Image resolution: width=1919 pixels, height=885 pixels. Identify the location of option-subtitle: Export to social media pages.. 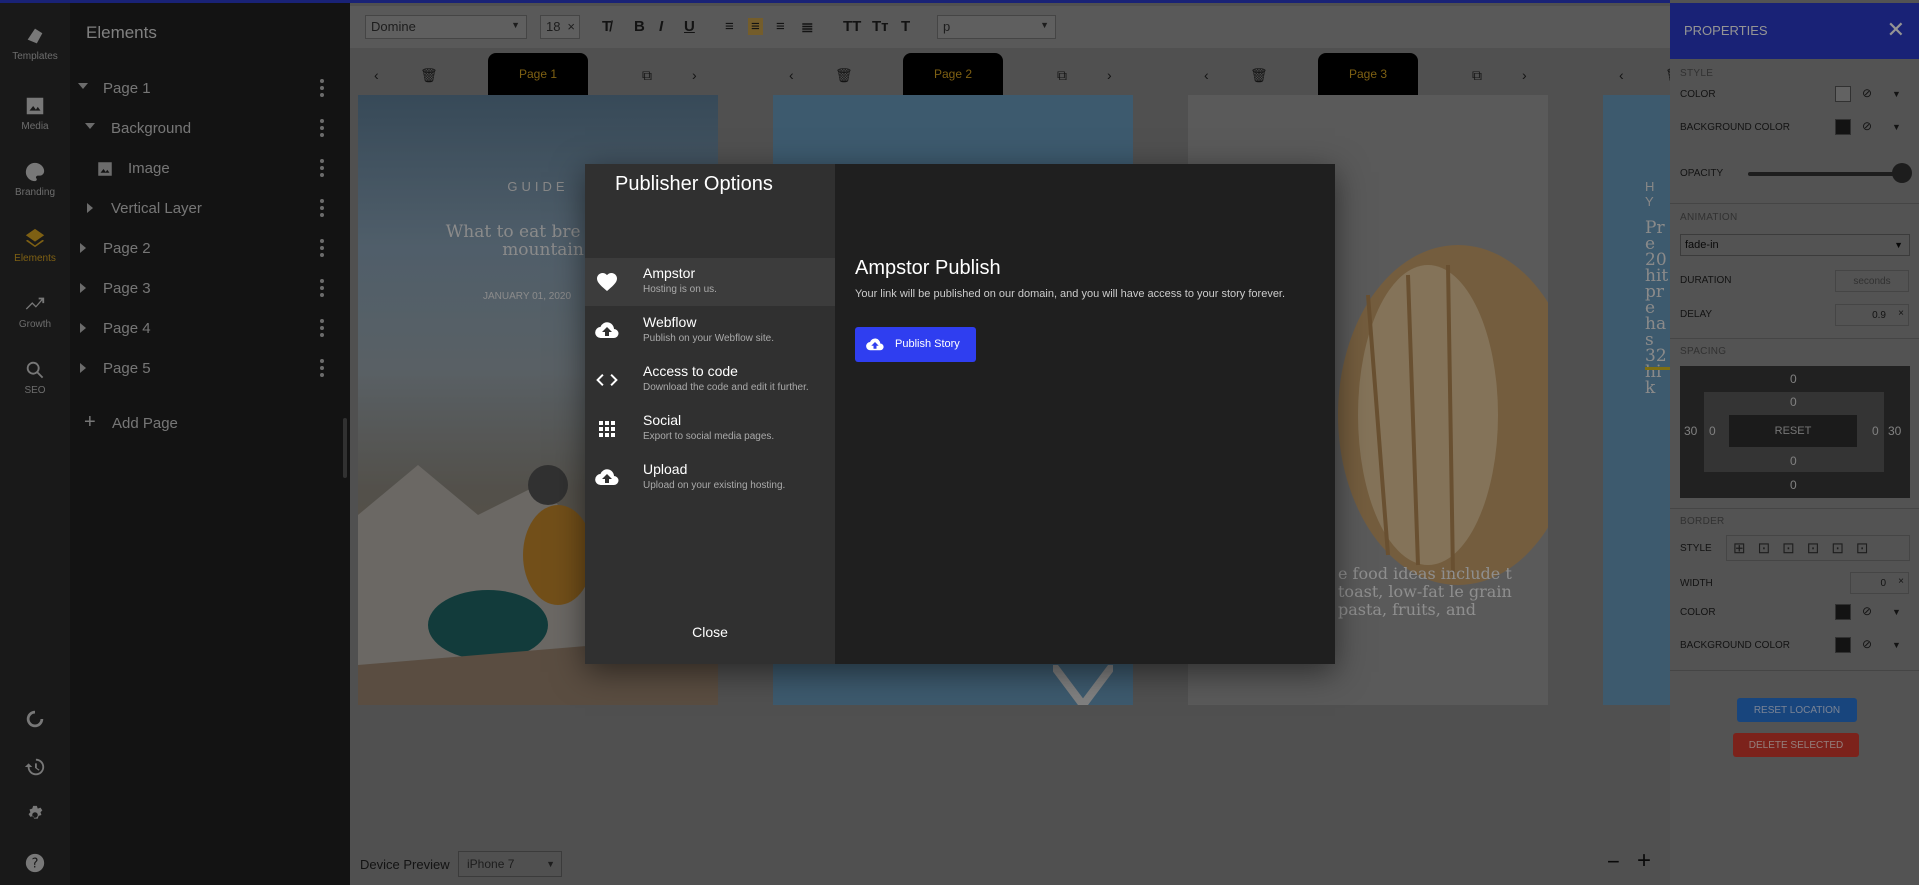
(709, 436).